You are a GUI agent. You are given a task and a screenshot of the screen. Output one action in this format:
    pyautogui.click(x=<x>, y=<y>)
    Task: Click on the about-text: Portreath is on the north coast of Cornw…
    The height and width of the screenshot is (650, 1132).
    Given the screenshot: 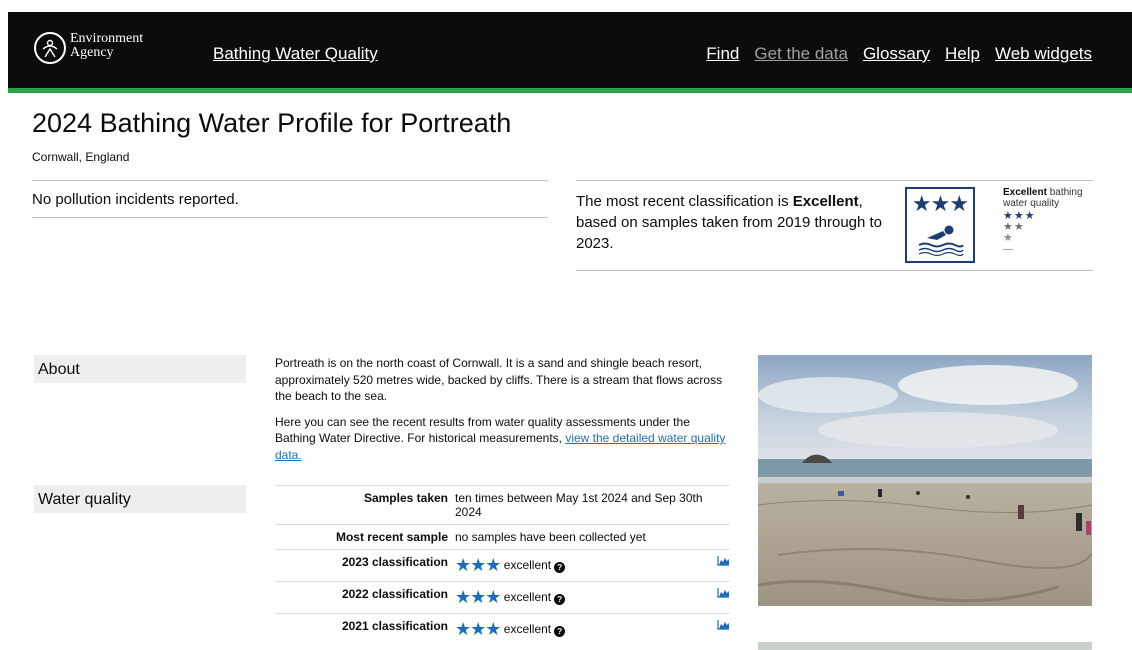 What is the action you would take?
    pyautogui.click(x=502, y=413)
    